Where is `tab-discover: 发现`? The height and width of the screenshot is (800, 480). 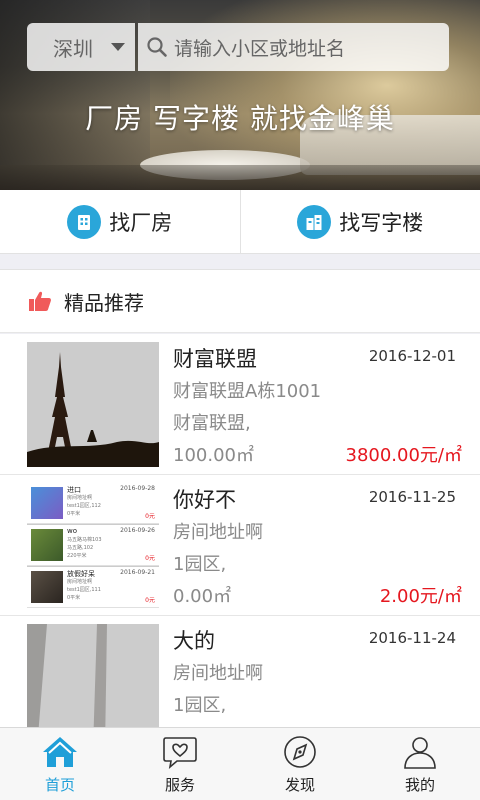
tab-discover: 发现 is located at coordinates (300, 764).